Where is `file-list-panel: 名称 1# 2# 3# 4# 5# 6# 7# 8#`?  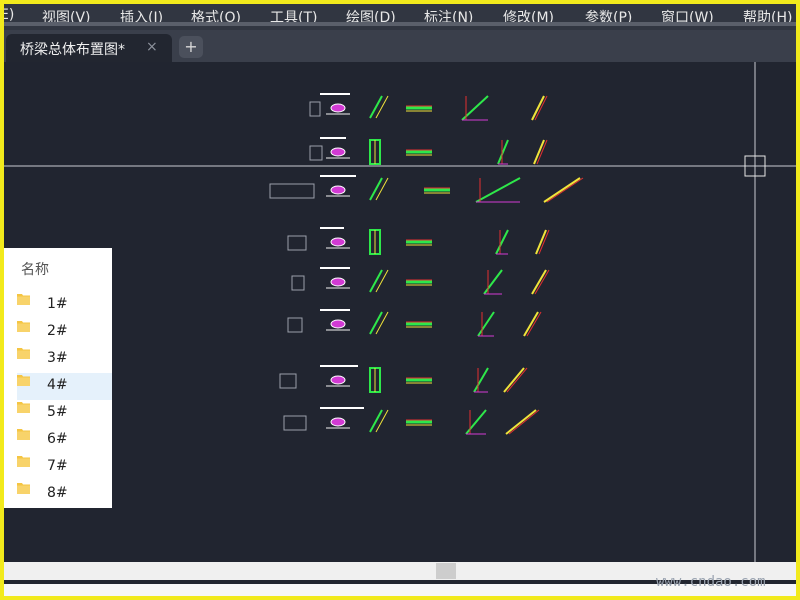 file-list-panel: 名称 1# 2# 3# 4# 5# 6# 7# 8# is located at coordinates (58, 378).